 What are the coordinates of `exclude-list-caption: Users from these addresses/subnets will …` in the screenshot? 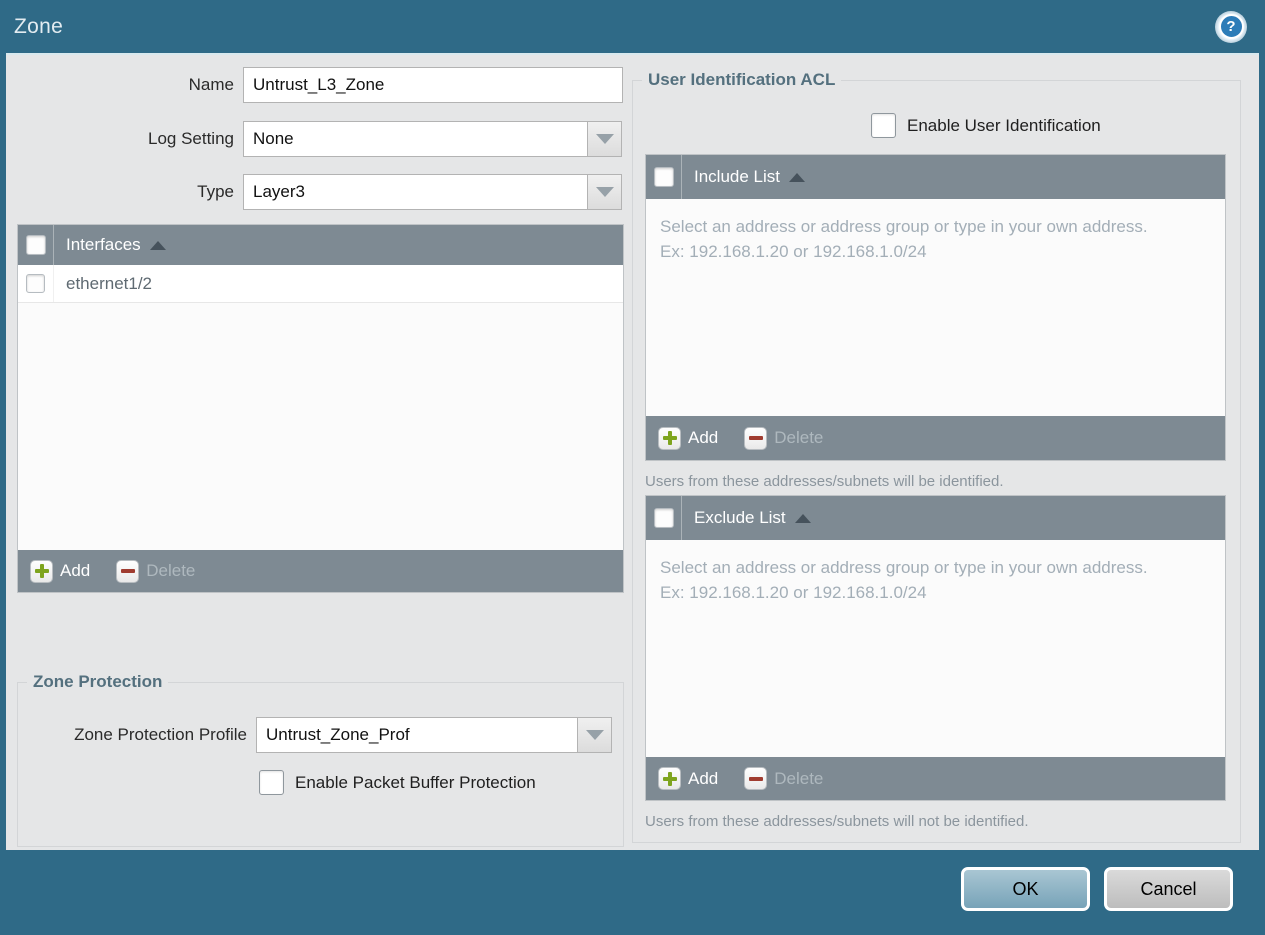 It's located at (837, 821).